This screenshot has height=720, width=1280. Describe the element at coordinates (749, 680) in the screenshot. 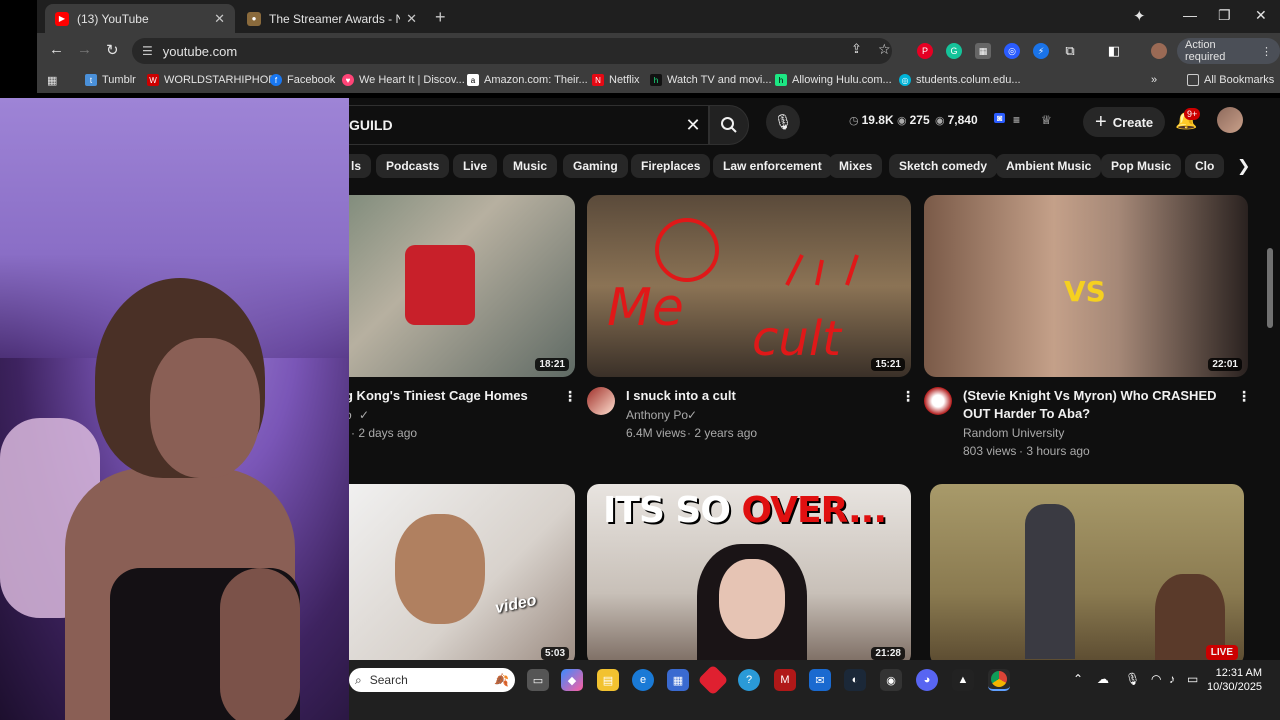

I see `app-icon: ?` at that location.